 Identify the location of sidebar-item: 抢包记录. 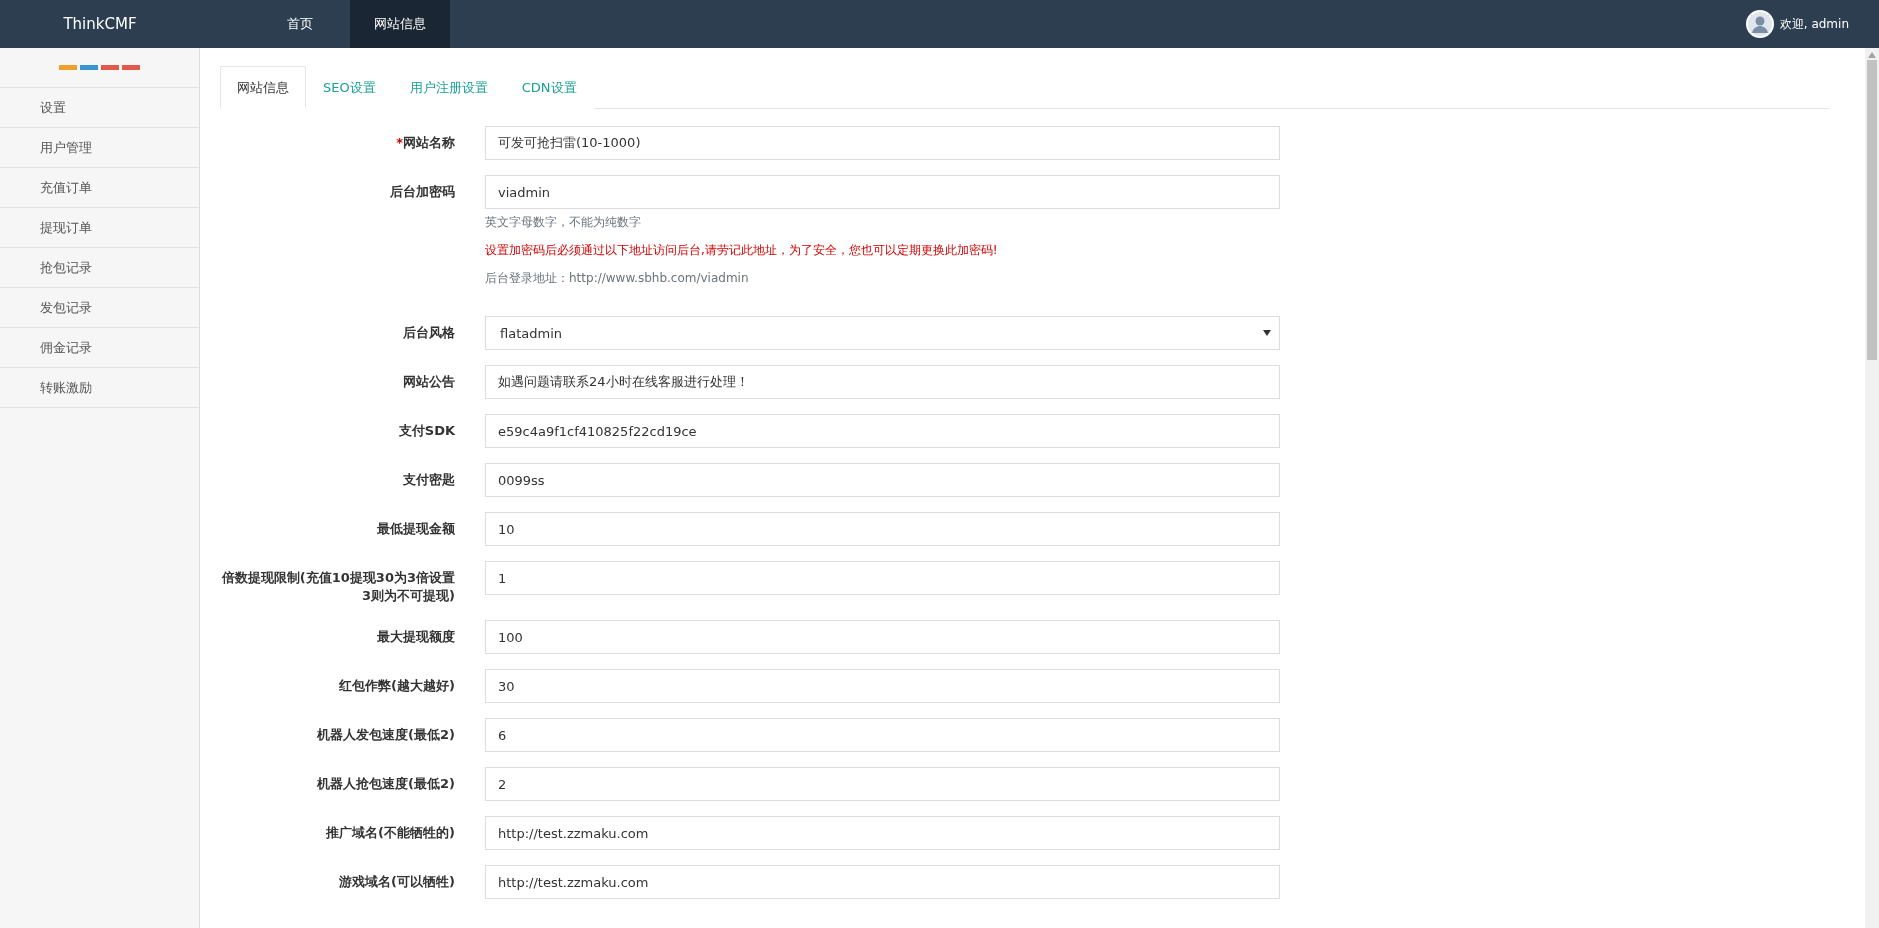
(99, 268).